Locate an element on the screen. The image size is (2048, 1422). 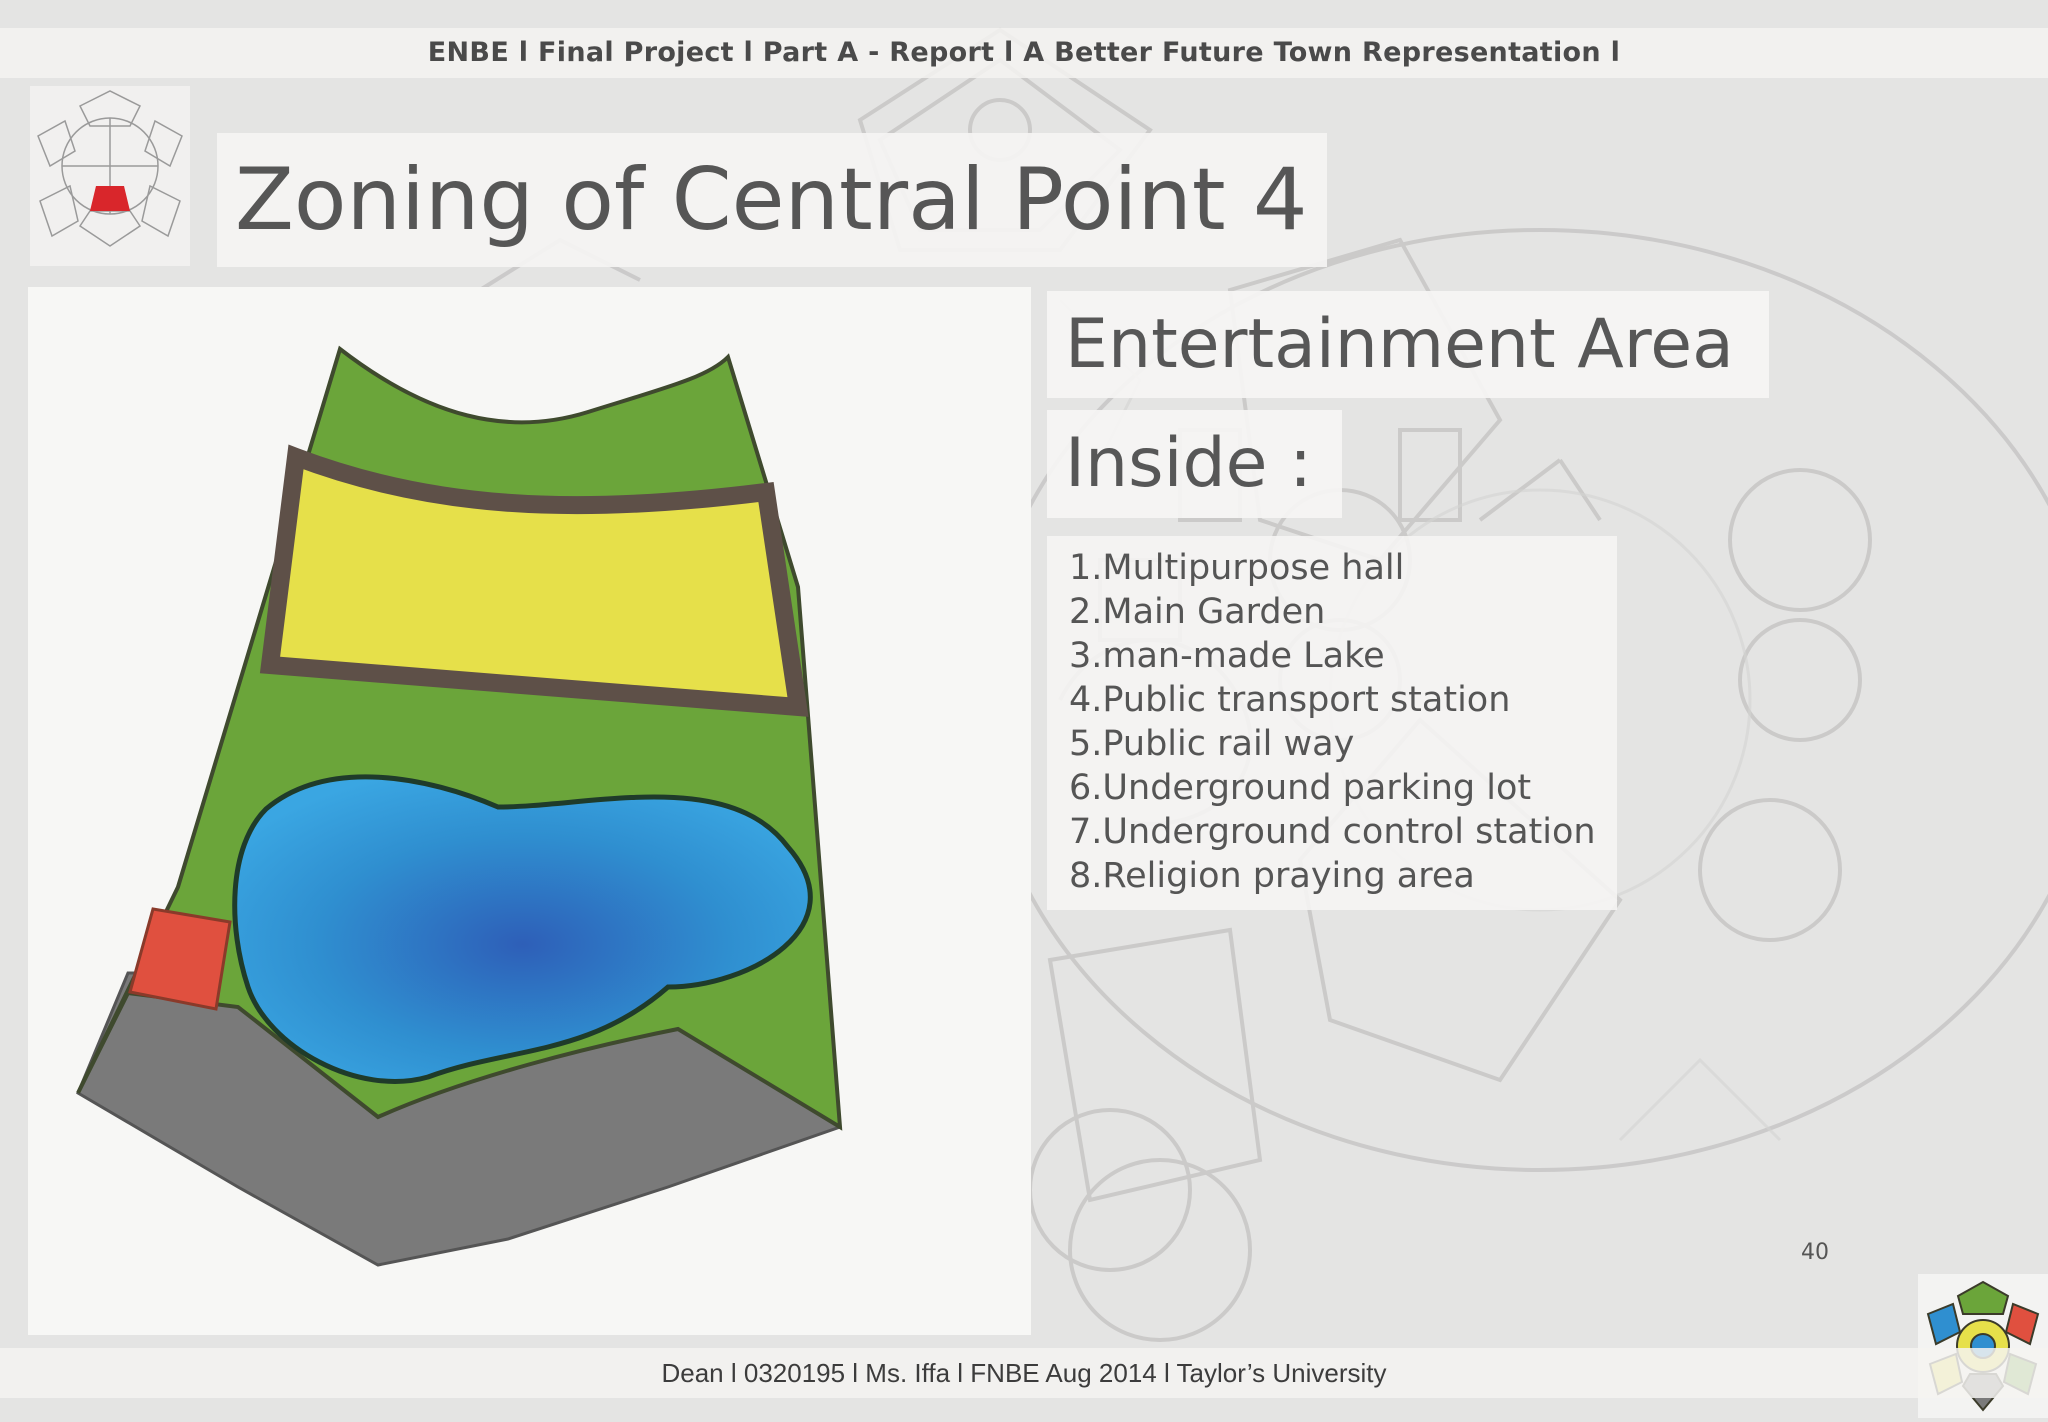
list-item: 8.Religion praying area is located at coordinates (1272, 876).